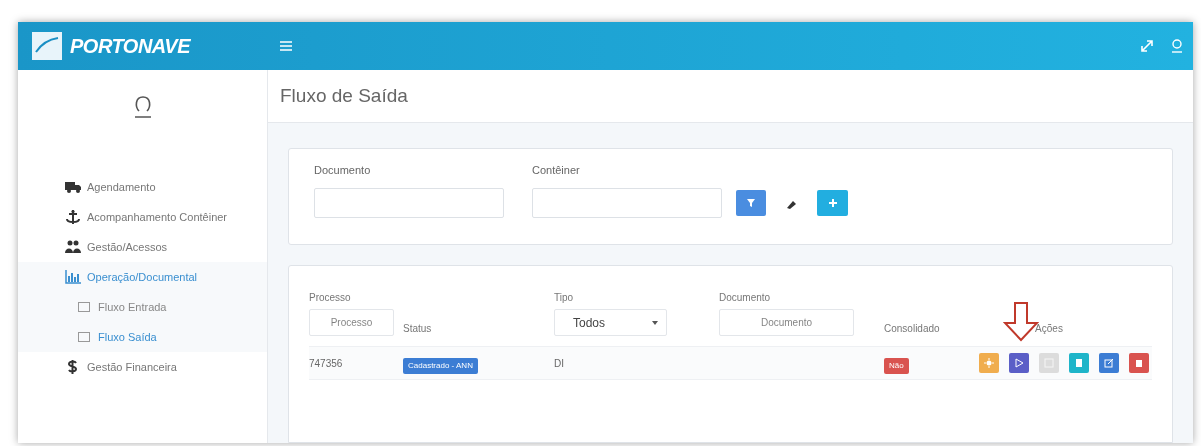 Image resolution: width=1201 pixels, height=446 pixels. I want to click on user-icon, so click(1177, 46).